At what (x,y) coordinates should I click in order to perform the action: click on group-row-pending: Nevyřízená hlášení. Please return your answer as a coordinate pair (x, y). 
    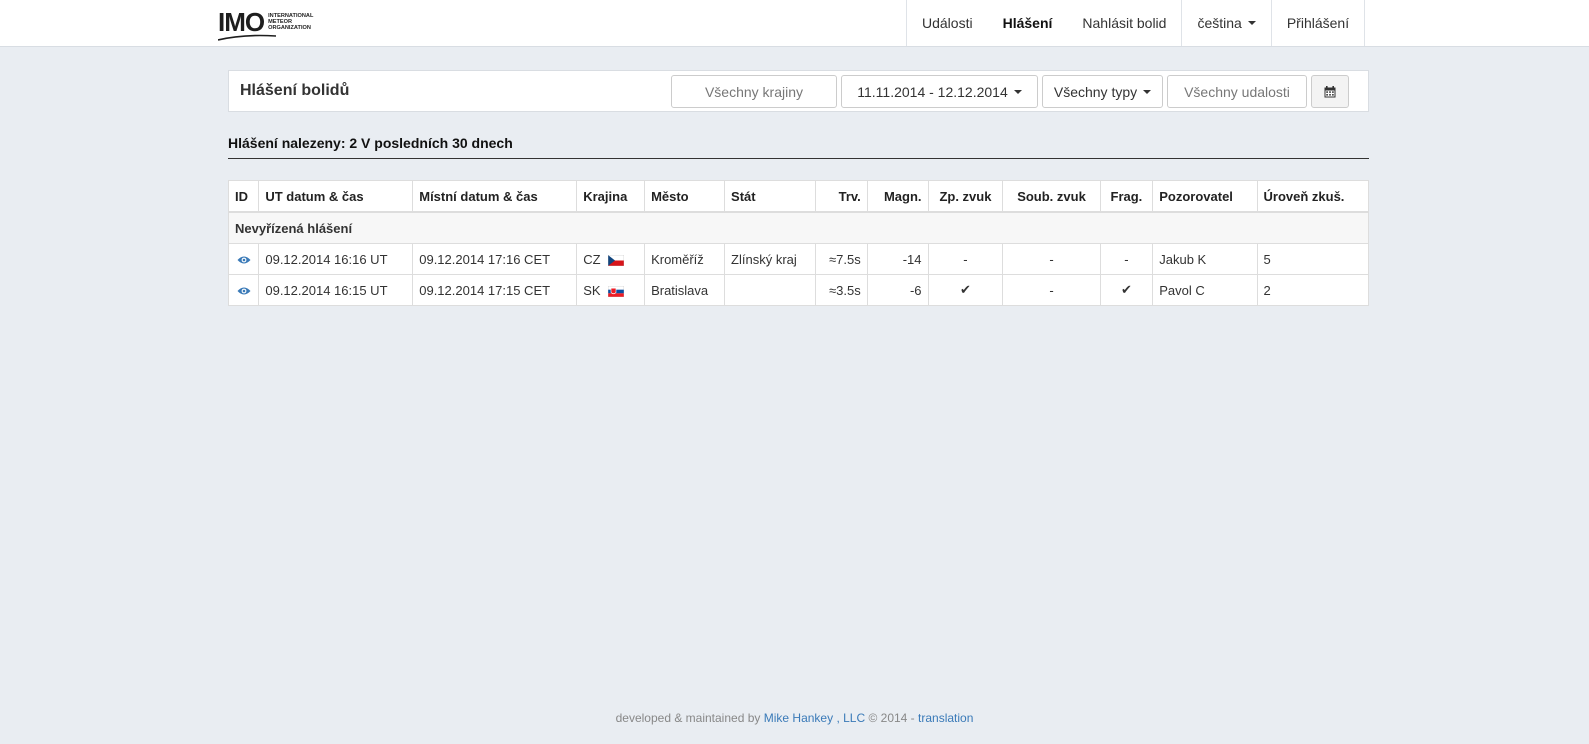
    Looking at the image, I should click on (798, 227).